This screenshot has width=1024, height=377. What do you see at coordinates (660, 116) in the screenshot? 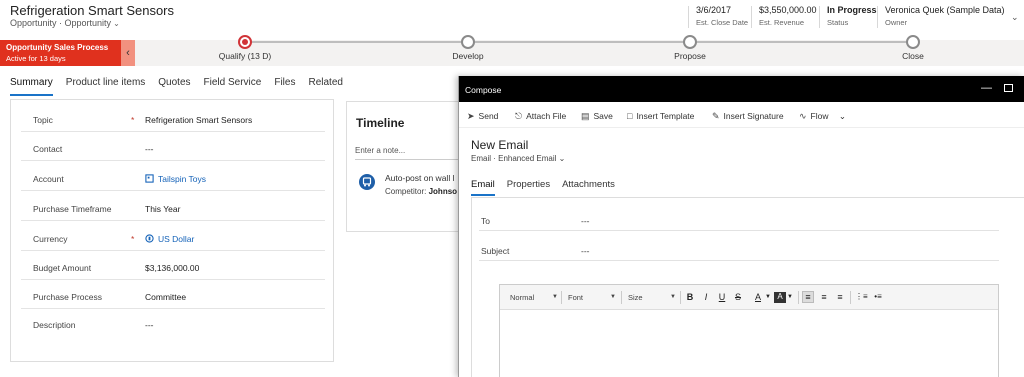
I see `insert-template-button: □ Insert Template` at bounding box center [660, 116].